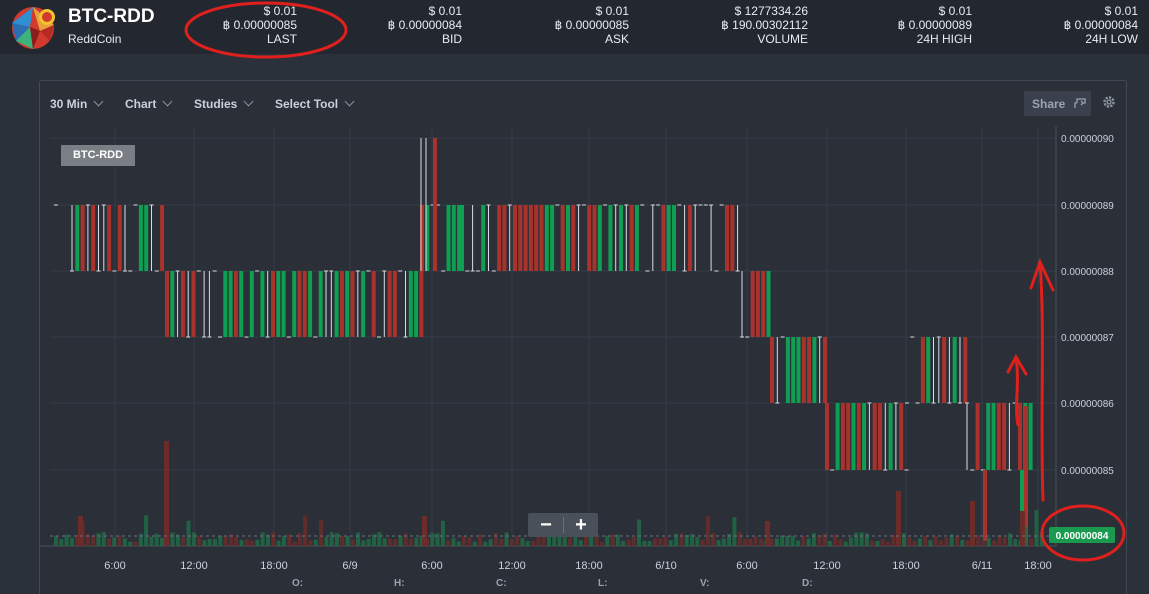 This screenshot has height=594, width=1149. What do you see at coordinates (95, 39) in the screenshot?
I see `coin-name: ReddCoin` at bounding box center [95, 39].